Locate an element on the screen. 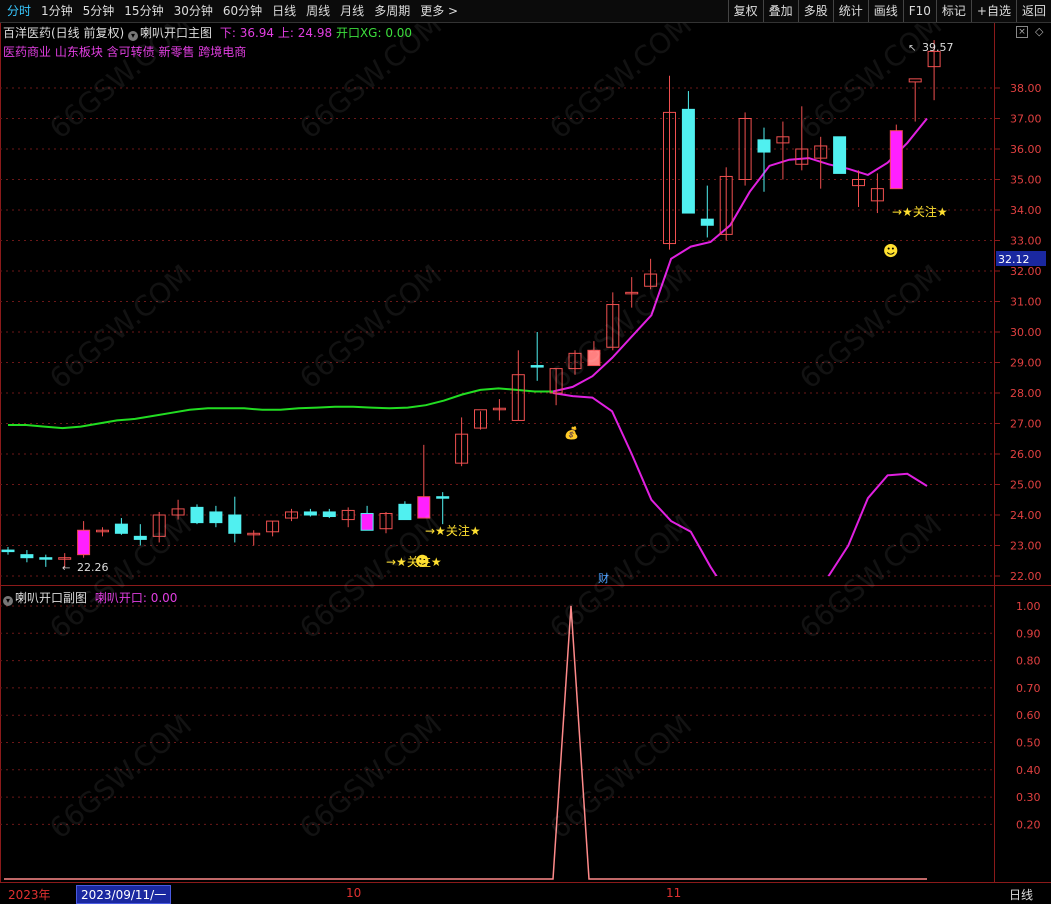 The height and width of the screenshot is (904, 1051). period-label: 日线 is located at coordinates (1021, 894).